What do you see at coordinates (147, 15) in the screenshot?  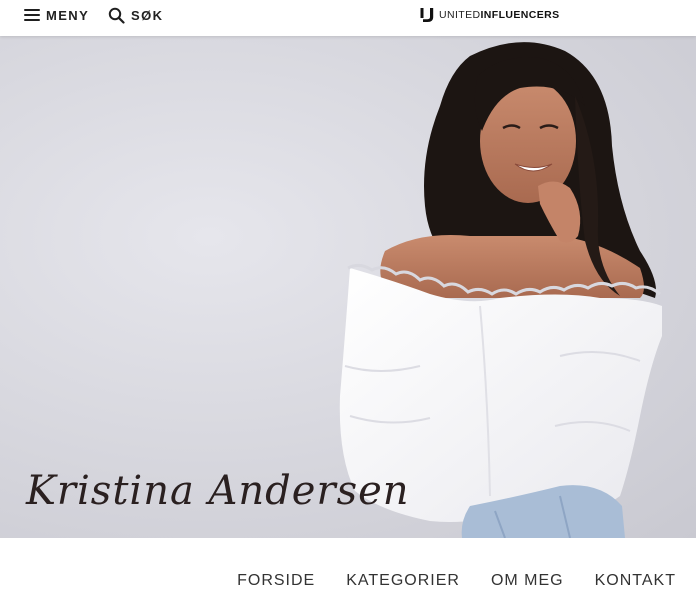 I see `search-label: SØK` at bounding box center [147, 15].